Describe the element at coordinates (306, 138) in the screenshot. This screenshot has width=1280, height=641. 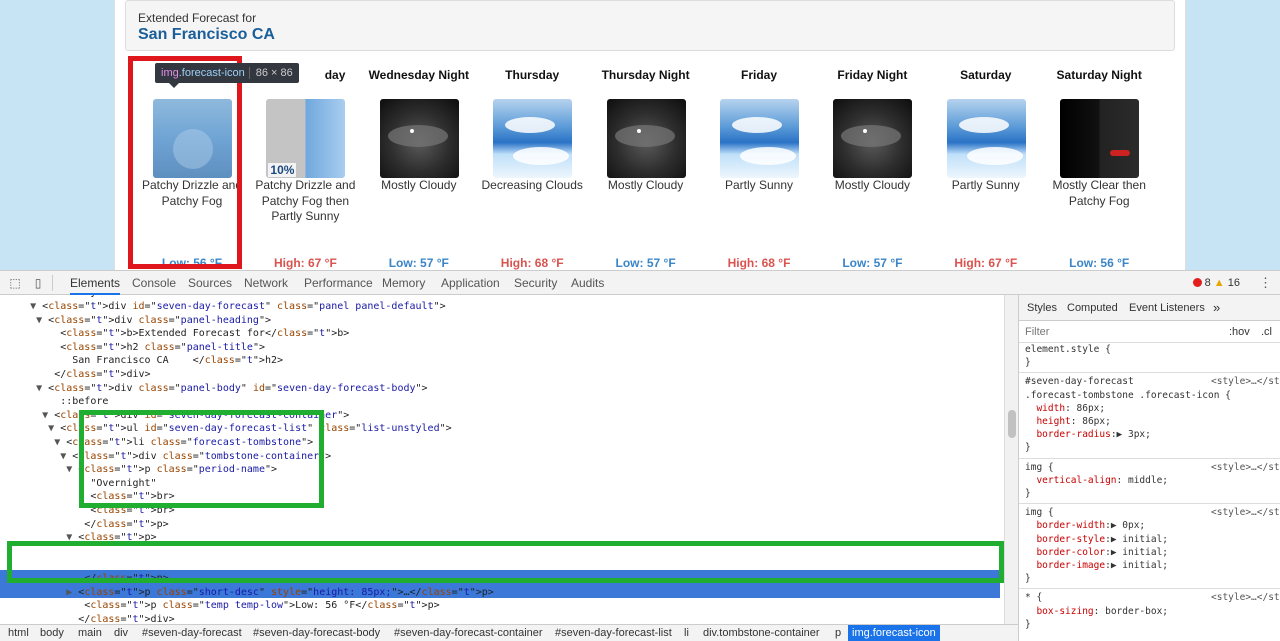
I see `forecast-icon: 10%` at that location.